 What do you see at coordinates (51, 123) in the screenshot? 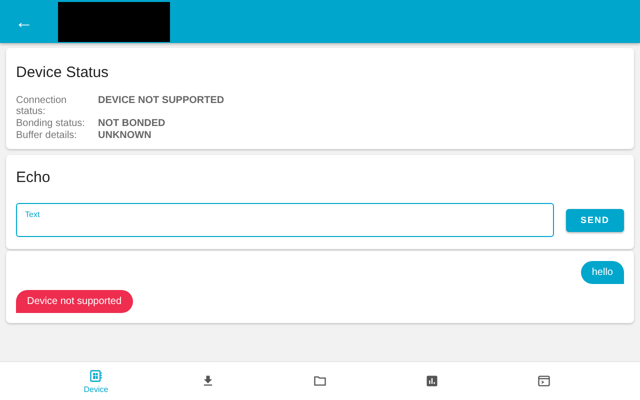
I see `status-label: Bonding status:` at bounding box center [51, 123].